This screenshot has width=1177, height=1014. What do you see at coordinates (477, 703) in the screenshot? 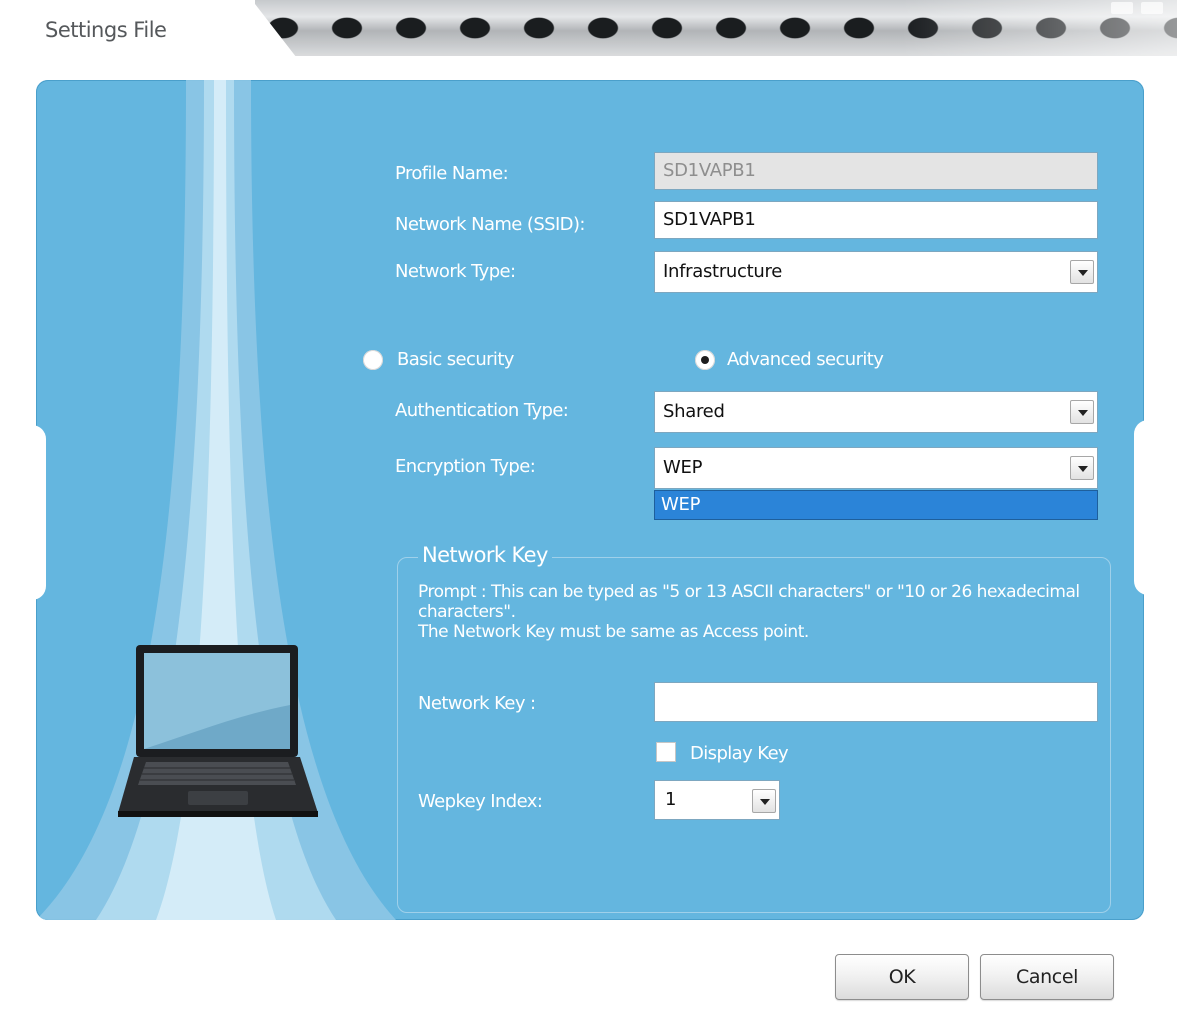
I see `network-key-label: Network Key :` at bounding box center [477, 703].